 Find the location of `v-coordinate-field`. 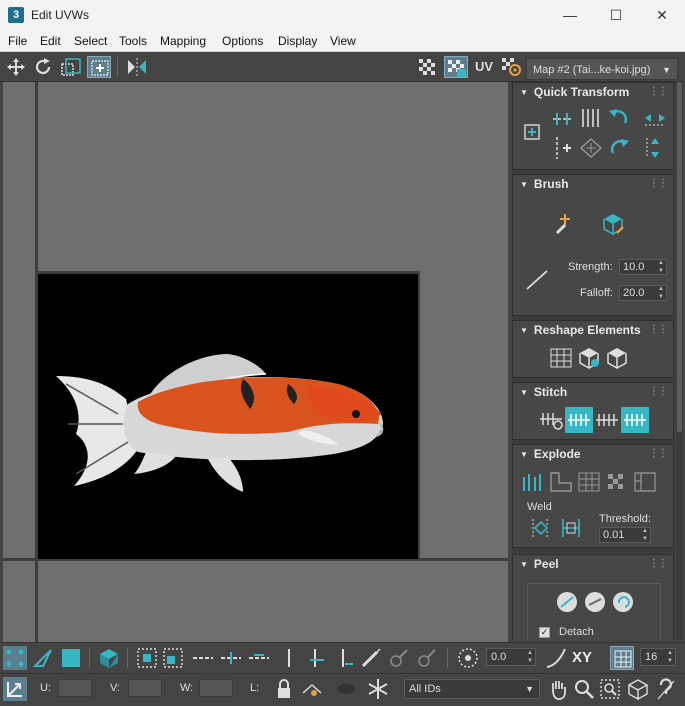

v-coordinate-field is located at coordinates (145, 688).